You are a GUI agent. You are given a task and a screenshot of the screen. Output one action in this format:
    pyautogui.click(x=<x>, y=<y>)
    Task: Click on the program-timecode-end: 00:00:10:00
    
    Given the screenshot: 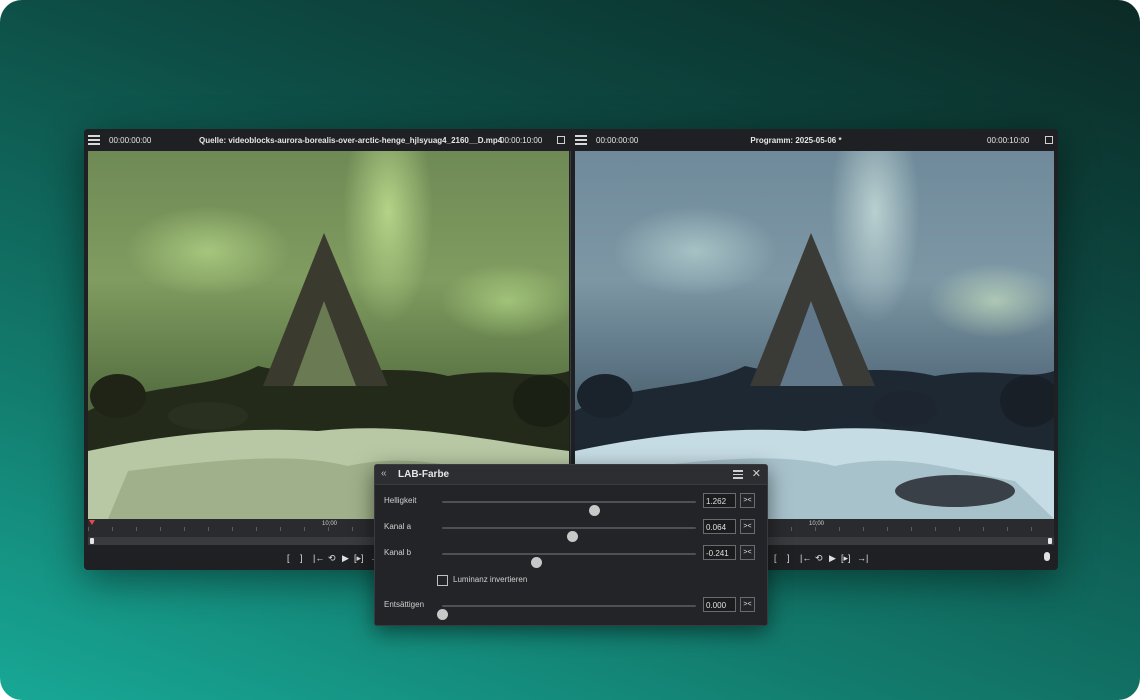 What is the action you would take?
    pyautogui.click(x=1008, y=140)
    